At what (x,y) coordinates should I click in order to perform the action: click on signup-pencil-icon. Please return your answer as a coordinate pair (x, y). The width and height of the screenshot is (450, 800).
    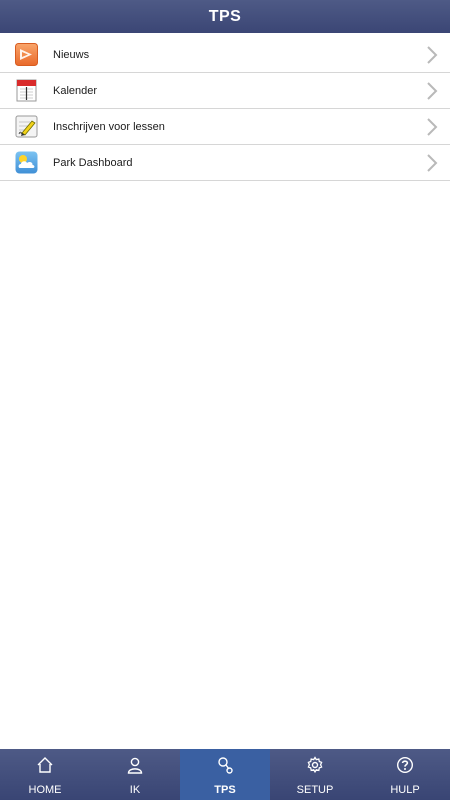
    Looking at the image, I should click on (26, 126).